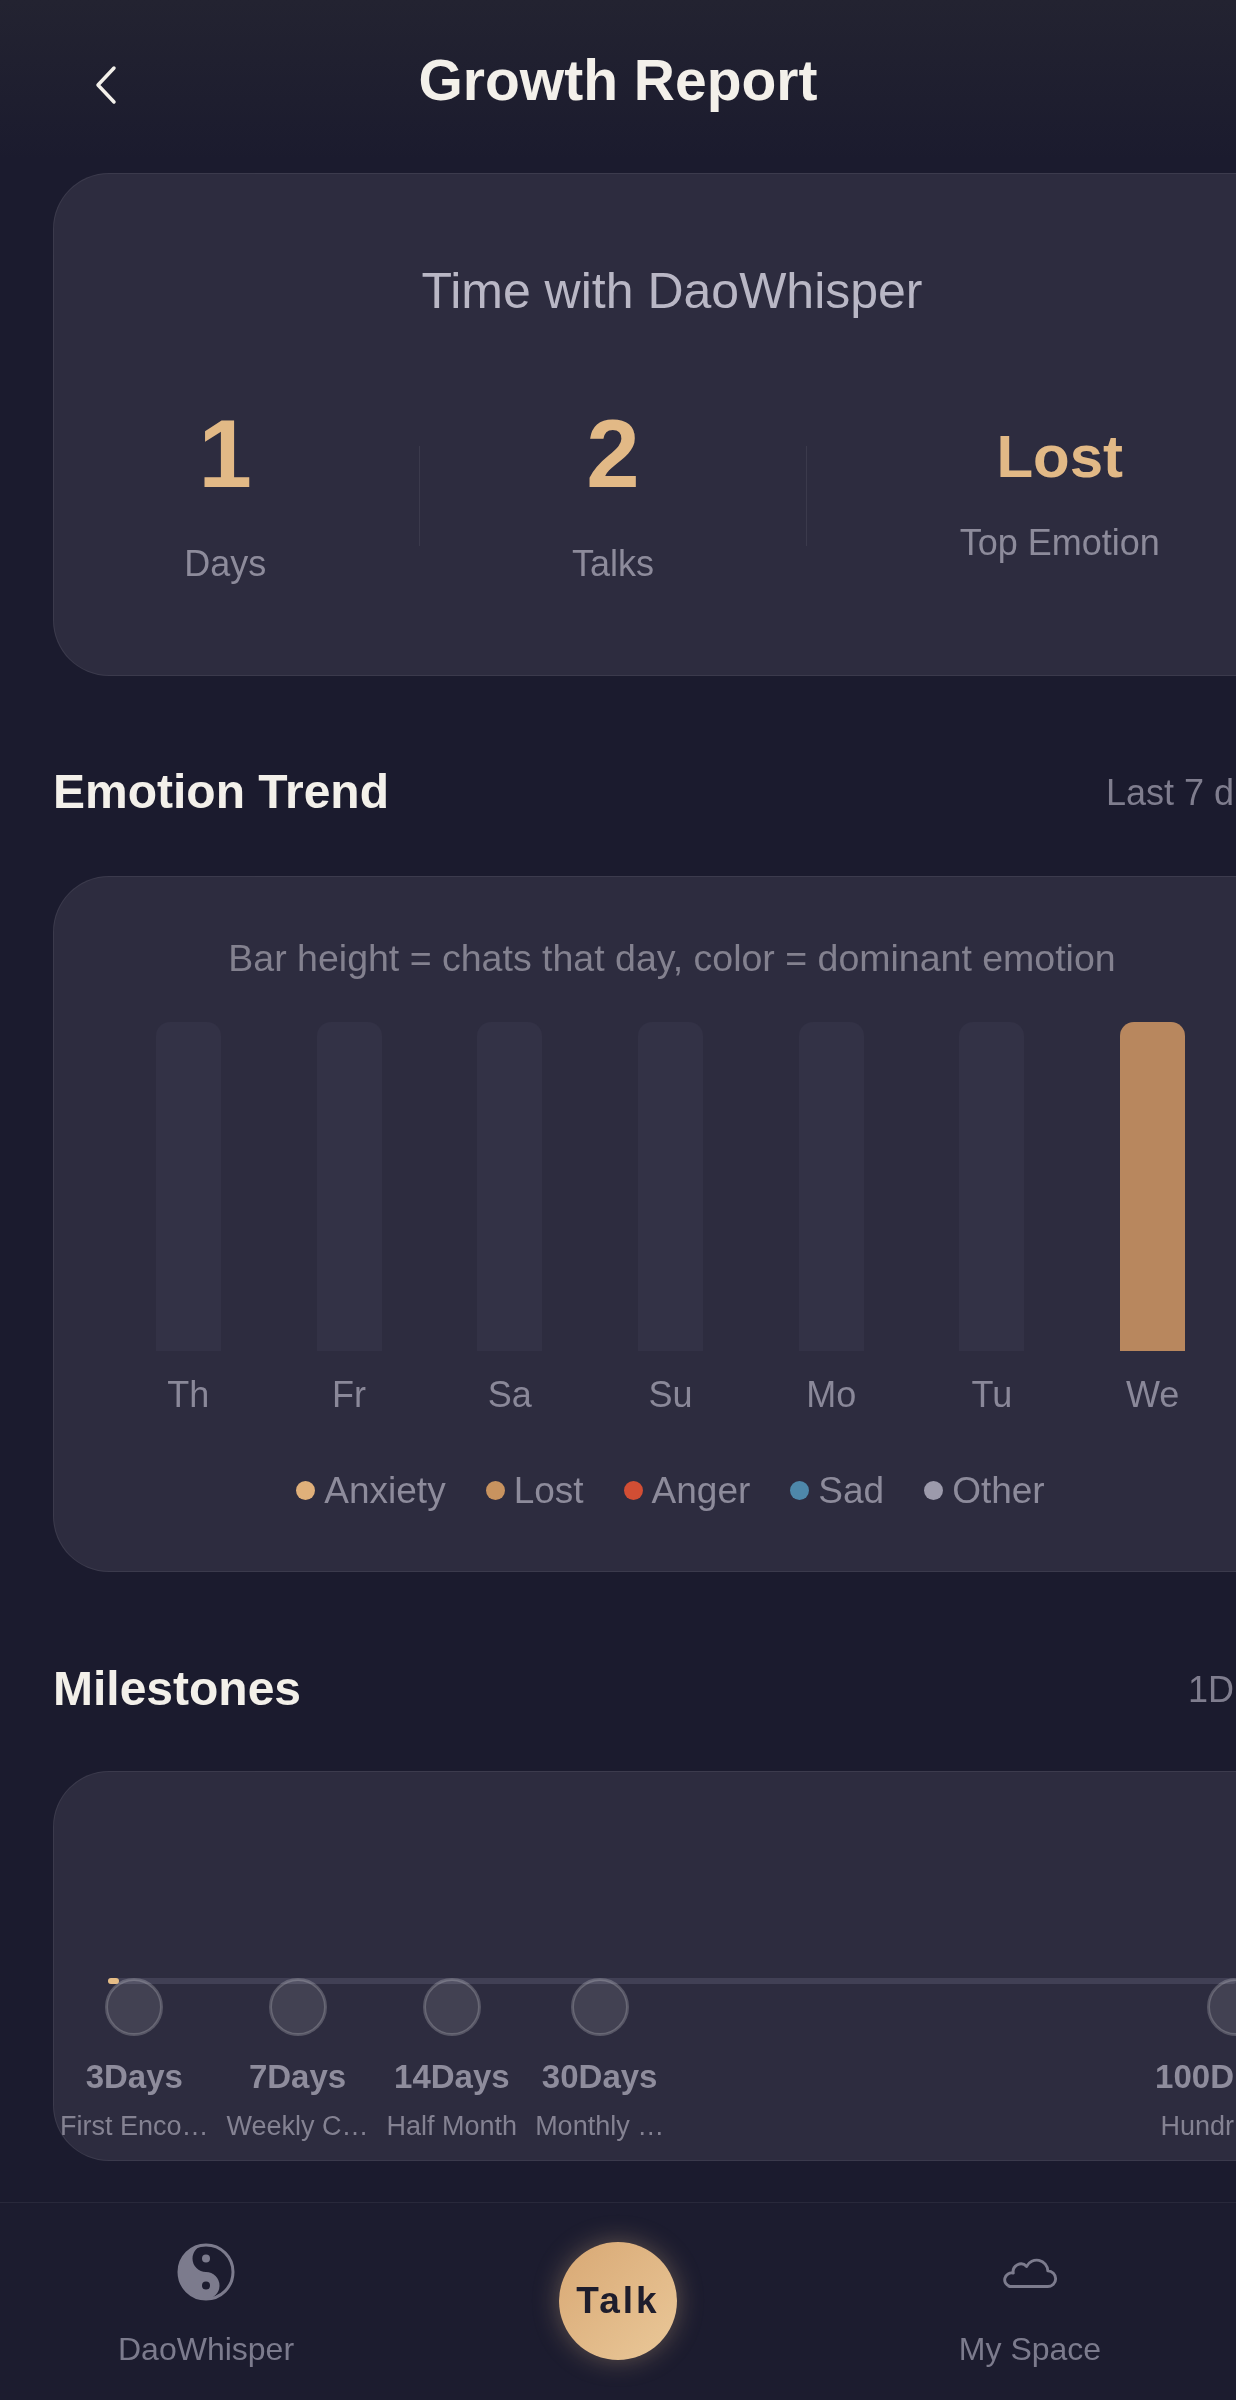 The image size is (1236, 2400). I want to click on milestone-subtitle: Hundr, so click(1197, 2126).